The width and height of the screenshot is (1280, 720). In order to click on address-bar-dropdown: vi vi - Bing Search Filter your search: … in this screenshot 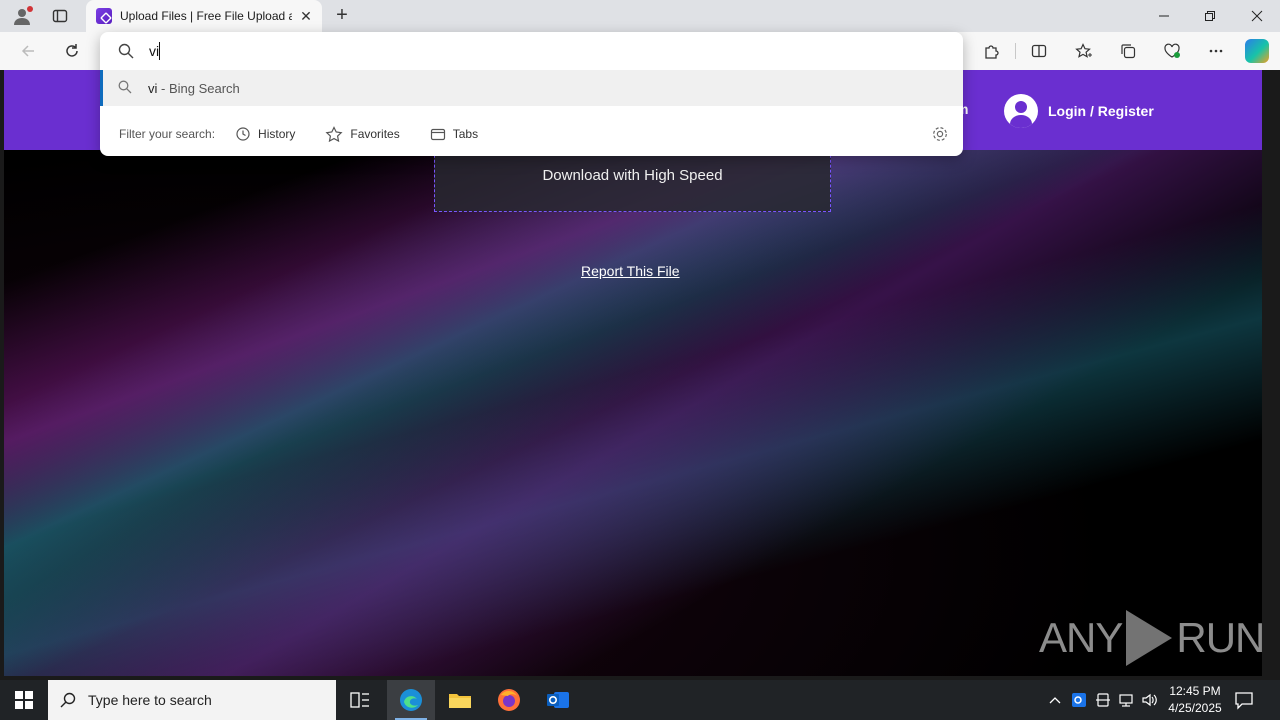, I will do `click(531, 94)`.